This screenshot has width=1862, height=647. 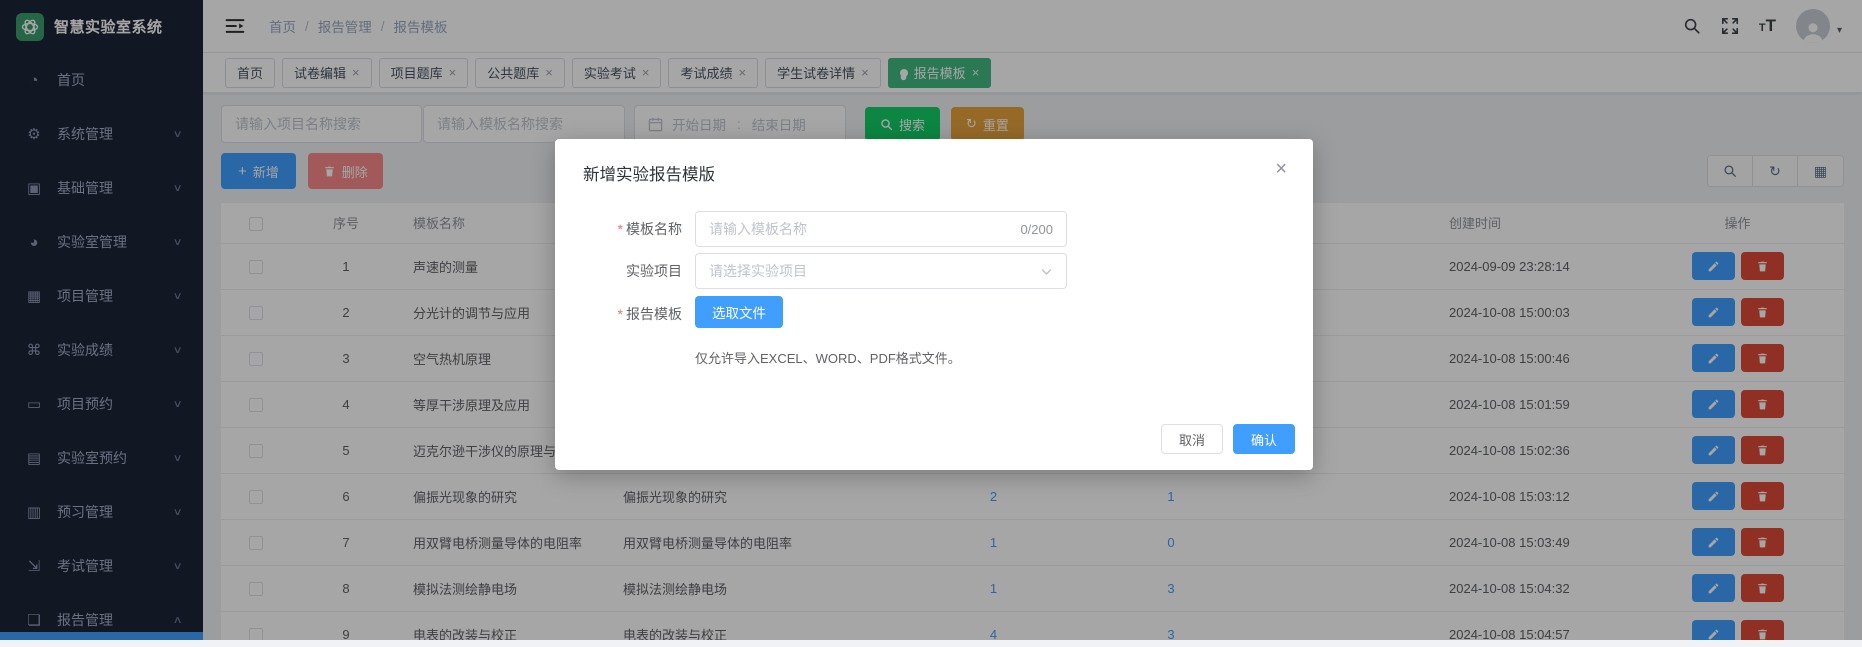 What do you see at coordinates (1228, 439) in the screenshot?
I see `modal-footer: 取消 确认` at bounding box center [1228, 439].